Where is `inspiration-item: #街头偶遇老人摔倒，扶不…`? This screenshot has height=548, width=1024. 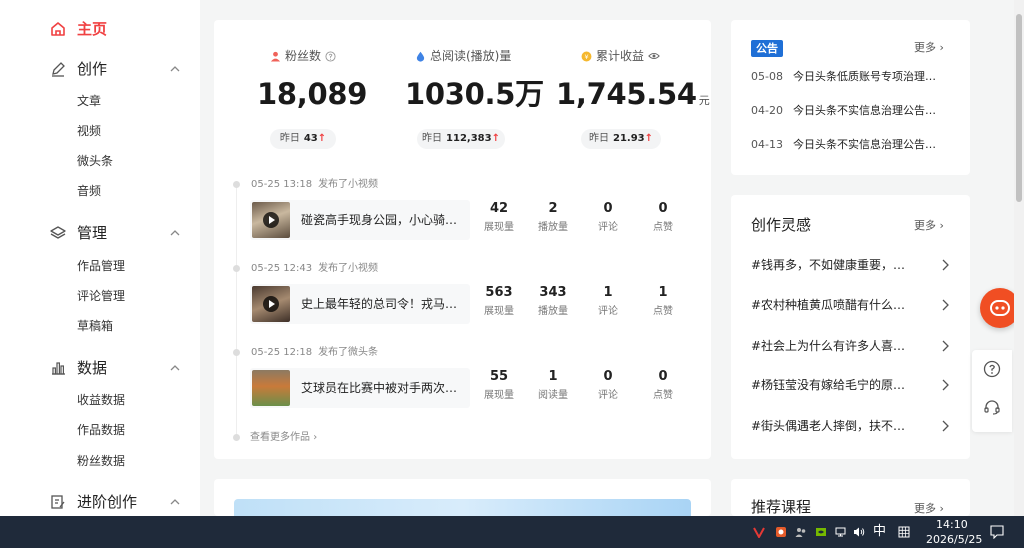
inspiration-item: #街头偶遇老人摔倒，扶不… is located at coordinates (851, 426).